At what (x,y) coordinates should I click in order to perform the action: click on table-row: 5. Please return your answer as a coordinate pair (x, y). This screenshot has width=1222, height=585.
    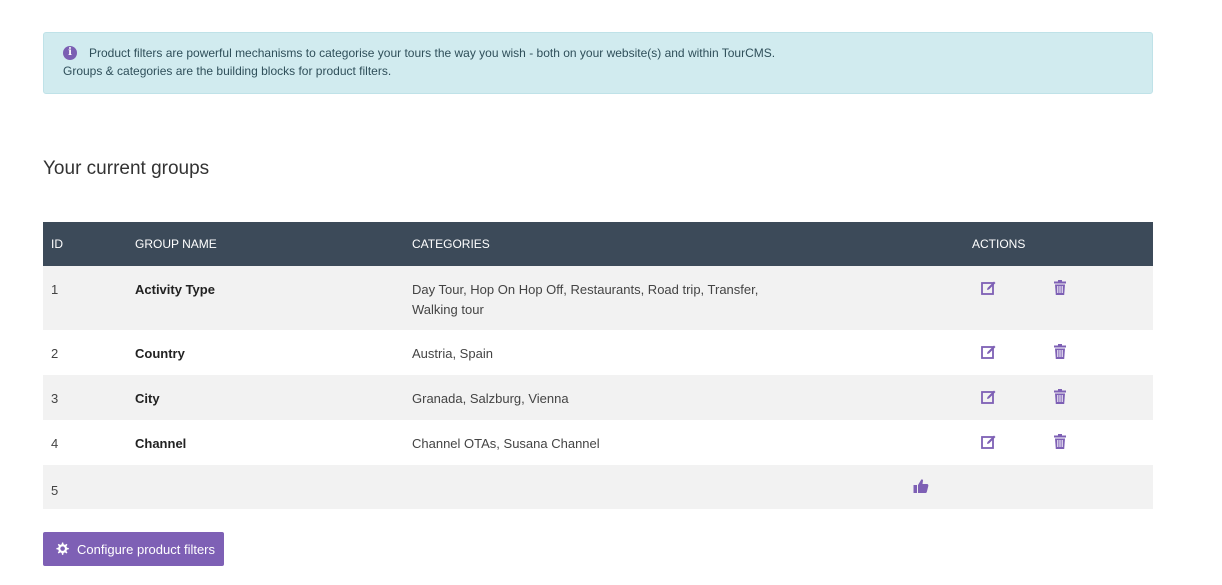
    Looking at the image, I should click on (598, 487).